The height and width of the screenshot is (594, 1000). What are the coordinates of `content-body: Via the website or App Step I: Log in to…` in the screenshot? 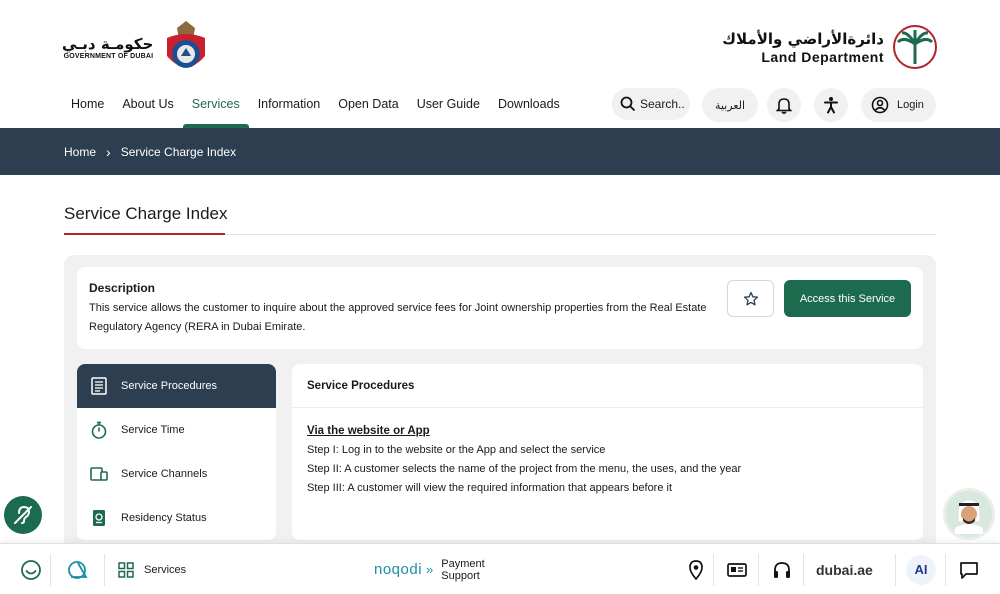 It's located at (607, 460).